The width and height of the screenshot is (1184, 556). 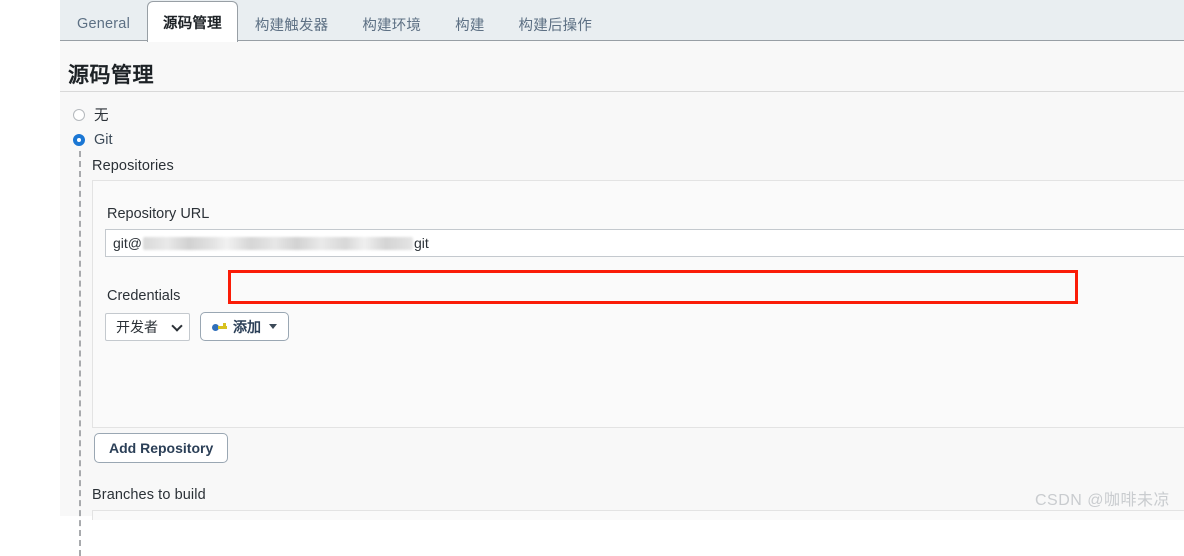 I want to click on credentials-select: 开发者, so click(x=147, y=326).